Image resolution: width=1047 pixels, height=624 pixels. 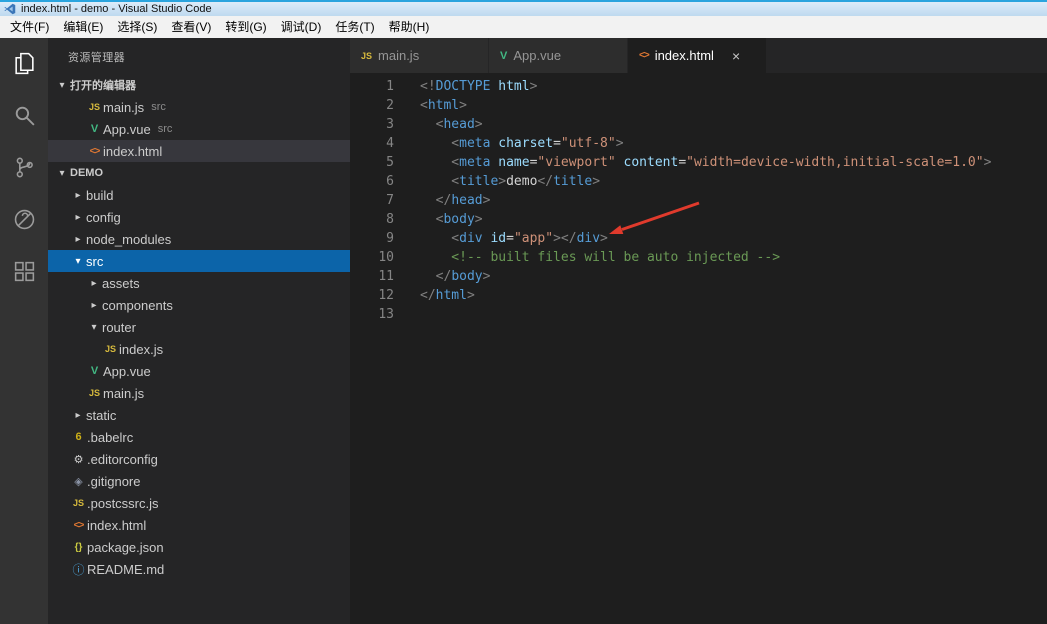 I want to click on menu-item: 任务(T), so click(x=354, y=27).